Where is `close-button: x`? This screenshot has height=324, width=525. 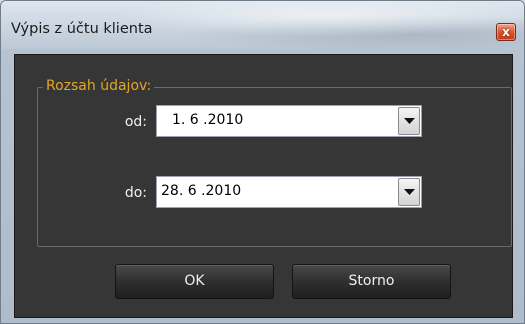 close-button: x is located at coordinates (506, 32).